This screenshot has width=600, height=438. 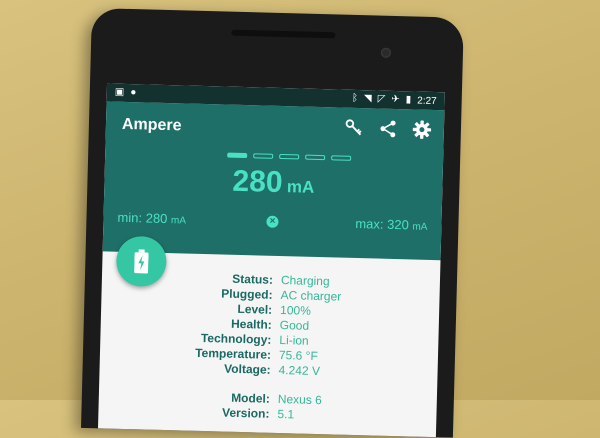 I want to click on settings-button, so click(x=422, y=129).